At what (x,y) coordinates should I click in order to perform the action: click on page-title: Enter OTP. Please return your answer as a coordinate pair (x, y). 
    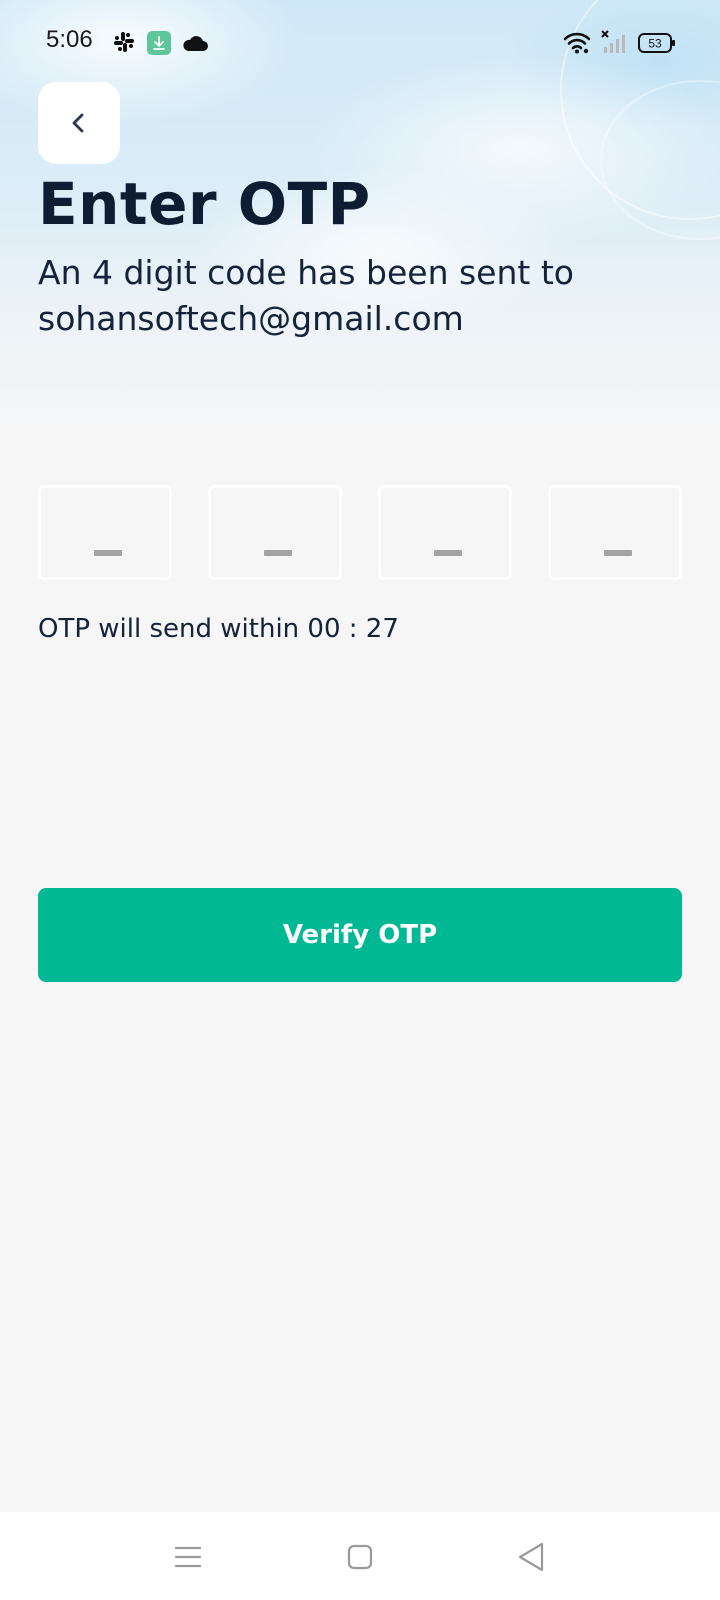
    Looking at the image, I should click on (204, 204).